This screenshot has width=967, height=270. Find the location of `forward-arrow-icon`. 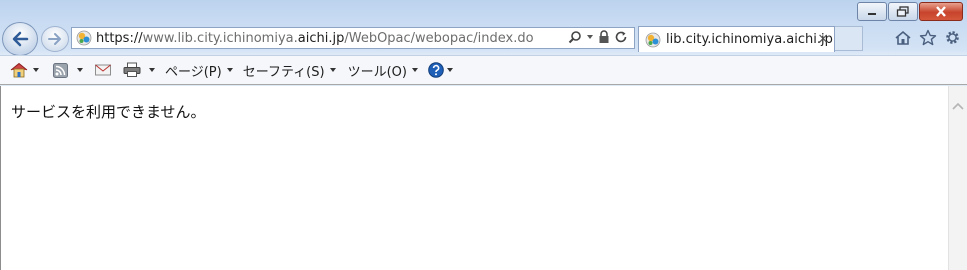

forward-arrow-icon is located at coordinates (54, 39).